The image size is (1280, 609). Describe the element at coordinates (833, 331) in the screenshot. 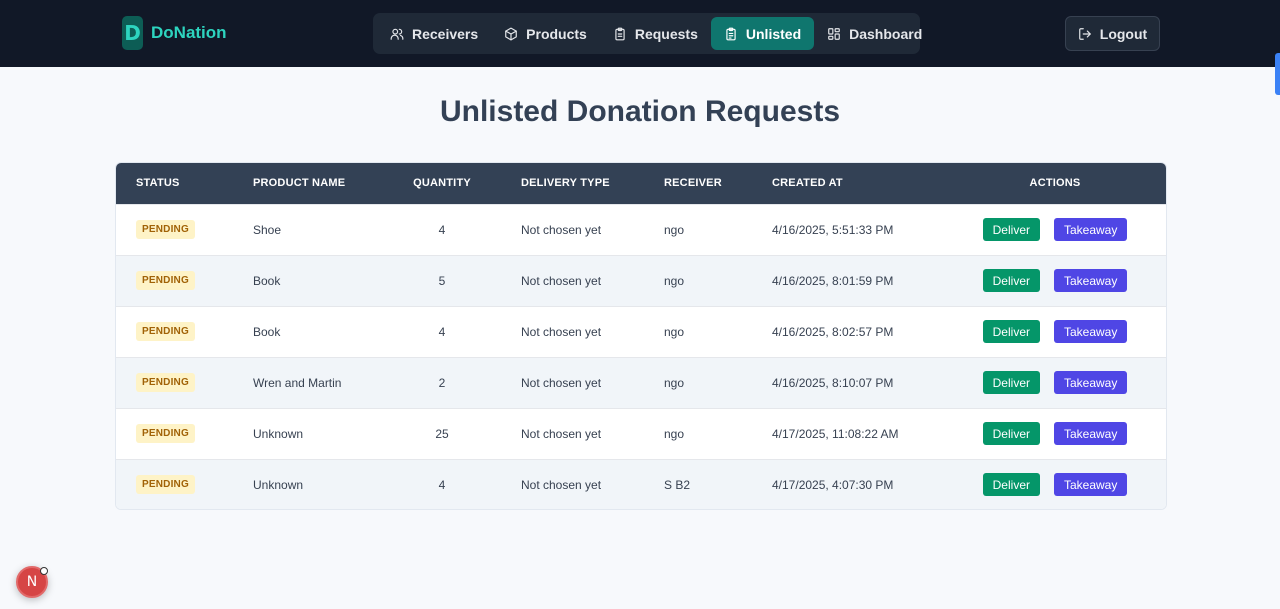

I see `created-at-cell: 4/16/2025, 8:02:57 PM` at that location.